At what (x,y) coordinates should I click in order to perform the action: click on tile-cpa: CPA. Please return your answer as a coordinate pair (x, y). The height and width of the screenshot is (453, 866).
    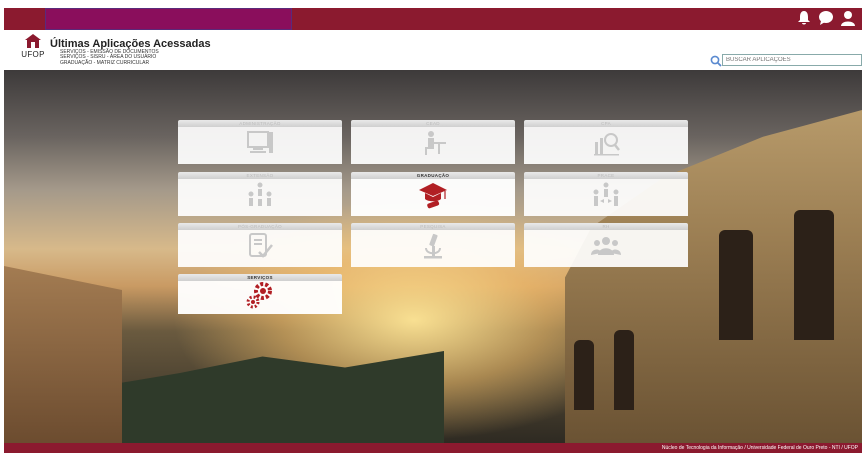
    Looking at the image, I should click on (606, 142).